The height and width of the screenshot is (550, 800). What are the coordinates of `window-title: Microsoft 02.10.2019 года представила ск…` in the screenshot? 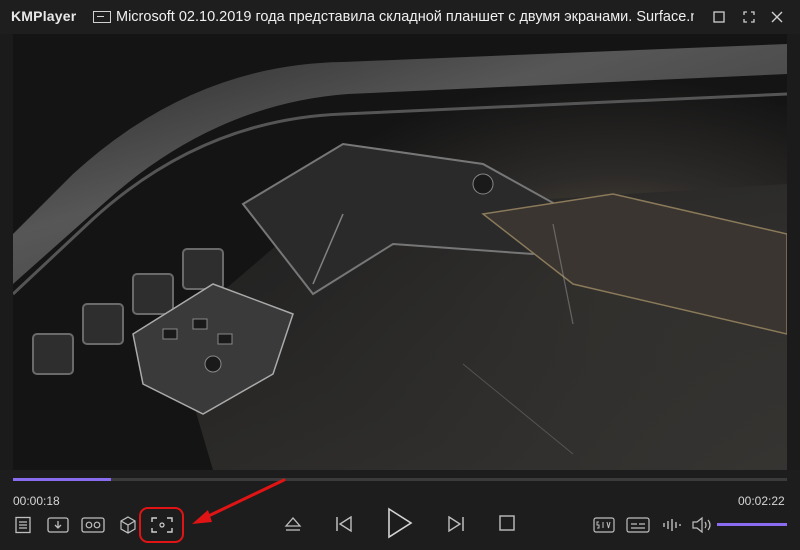 It's located at (405, 17).